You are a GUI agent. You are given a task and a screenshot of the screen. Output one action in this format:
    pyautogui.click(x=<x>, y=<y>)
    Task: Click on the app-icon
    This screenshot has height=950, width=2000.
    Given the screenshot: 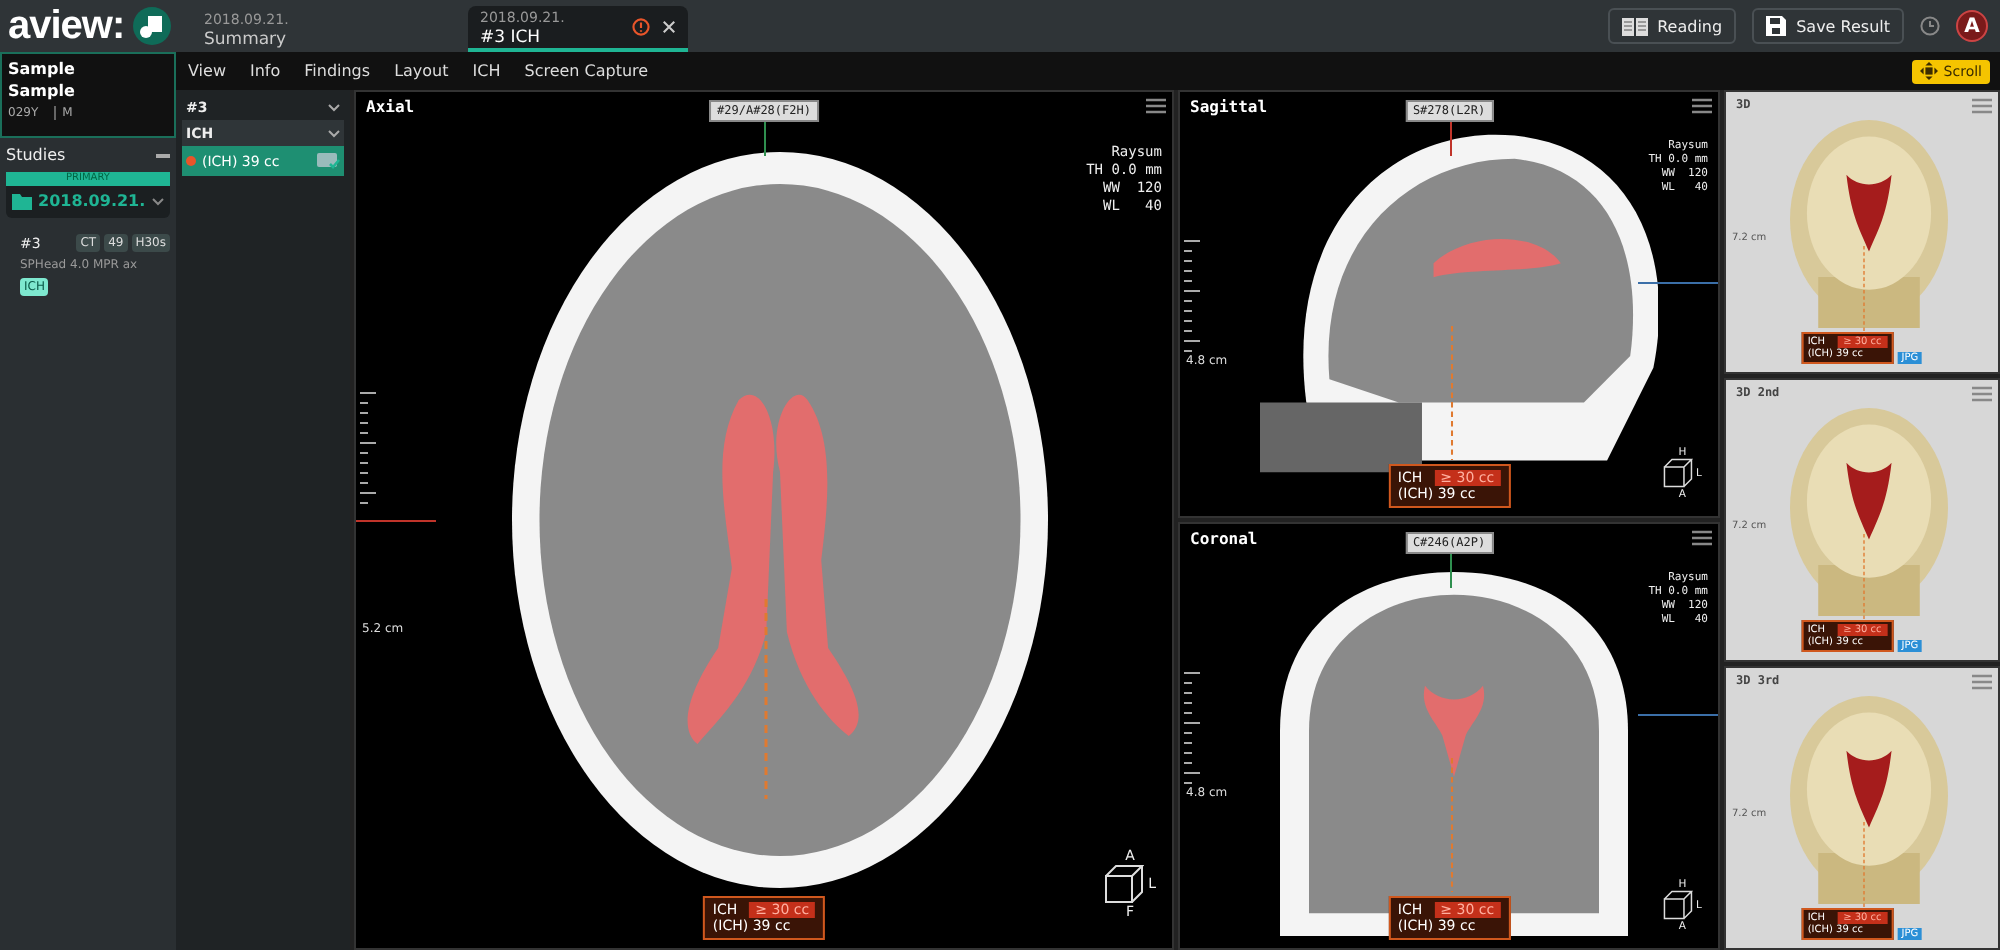 What is the action you would take?
    pyautogui.click(x=152, y=26)
    